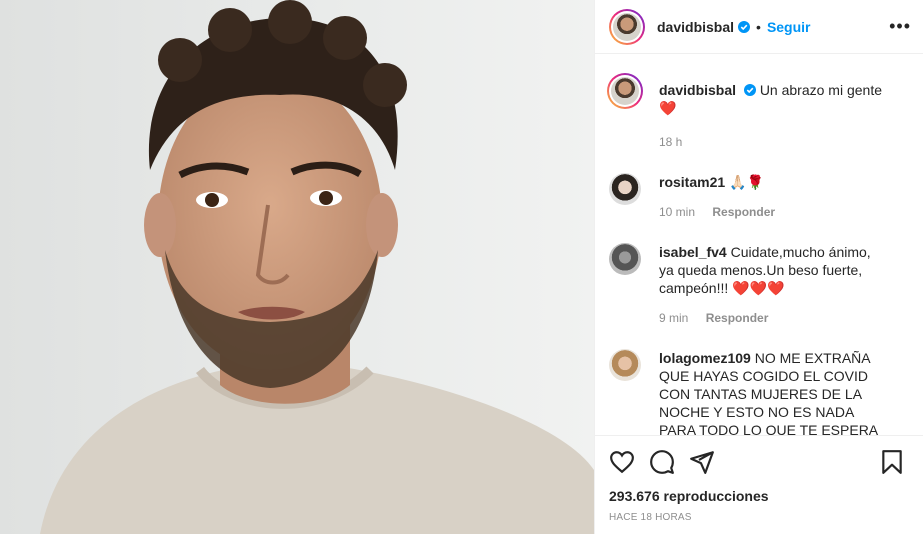 This screenshot has height=534, width=923. I want to click on caption-author-avatar, so click(625, 91).